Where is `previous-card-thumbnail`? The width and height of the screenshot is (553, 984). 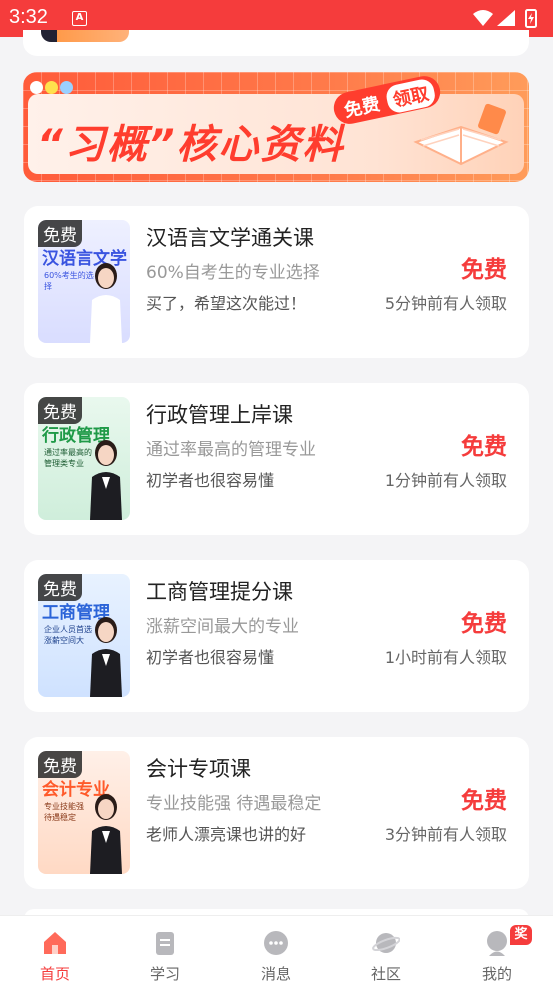 previous-card-thumbnail is located at coordinates (85, 36).